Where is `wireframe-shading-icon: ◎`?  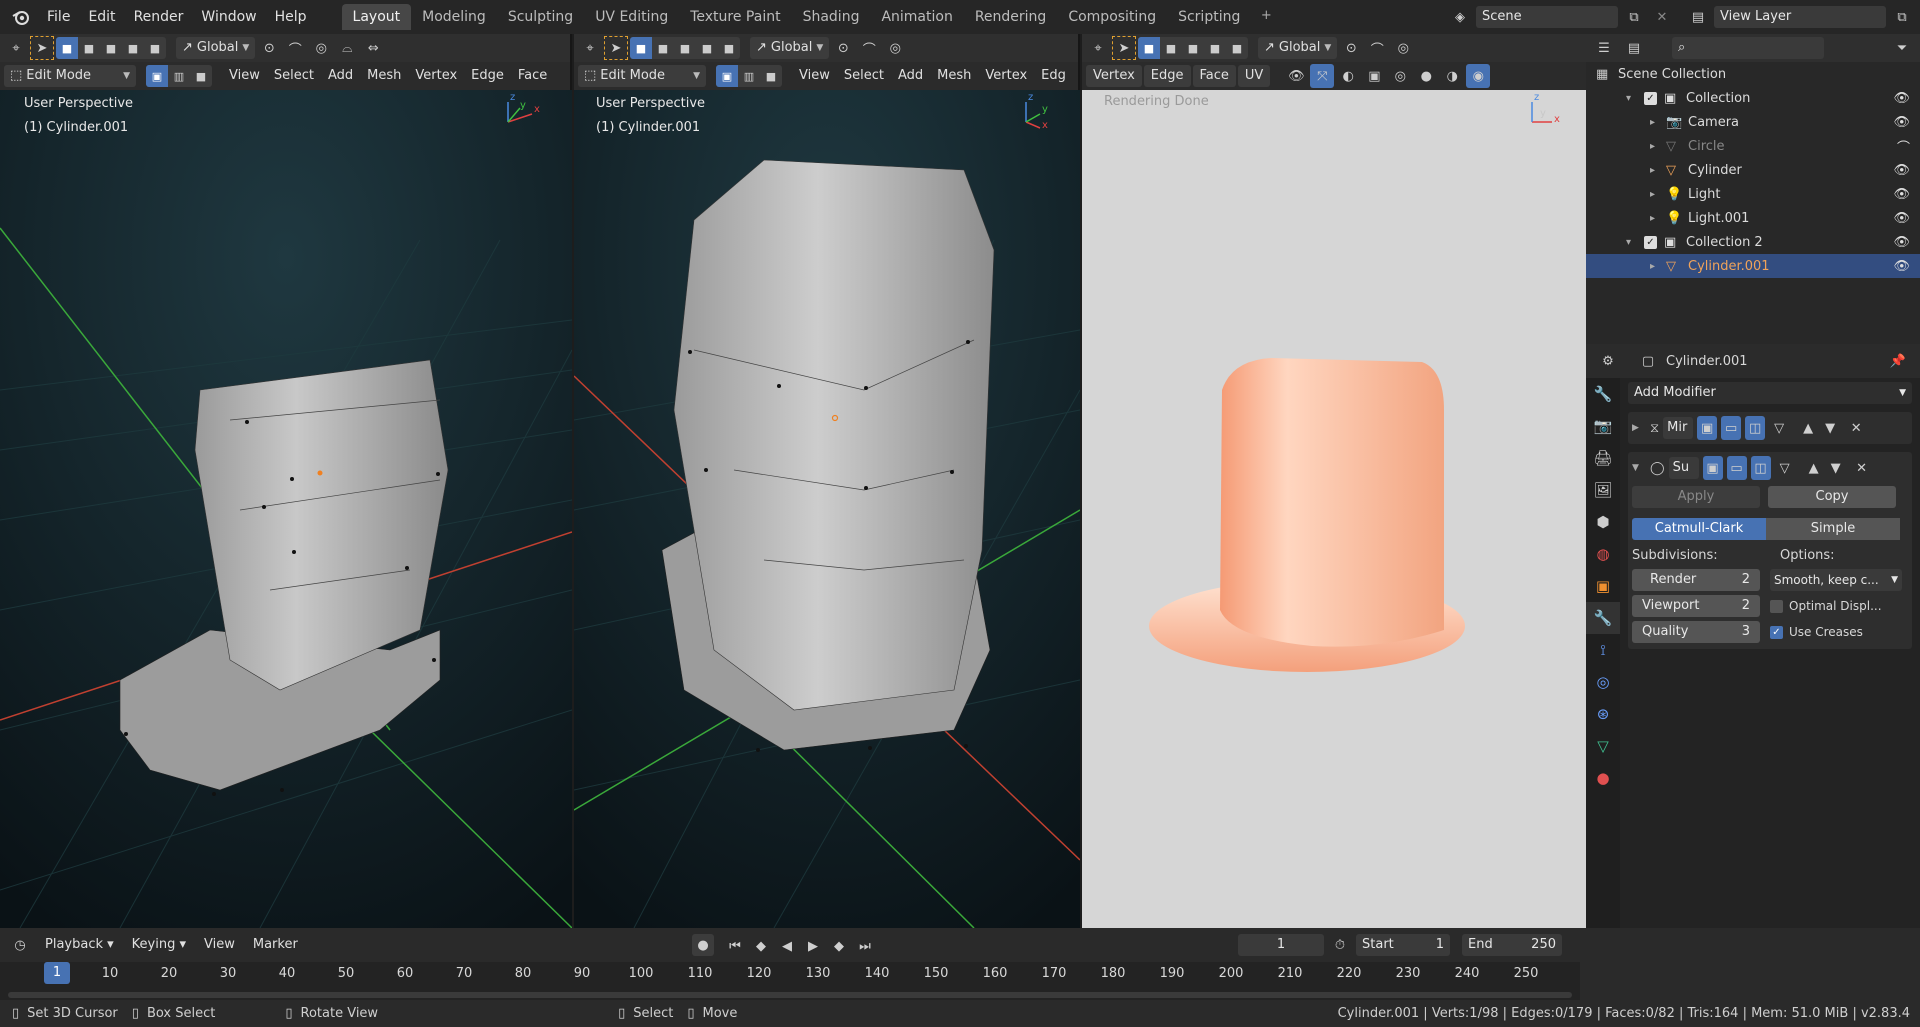 wireframe-shading-icon: ◎ is located at coordinates (1400, 76).